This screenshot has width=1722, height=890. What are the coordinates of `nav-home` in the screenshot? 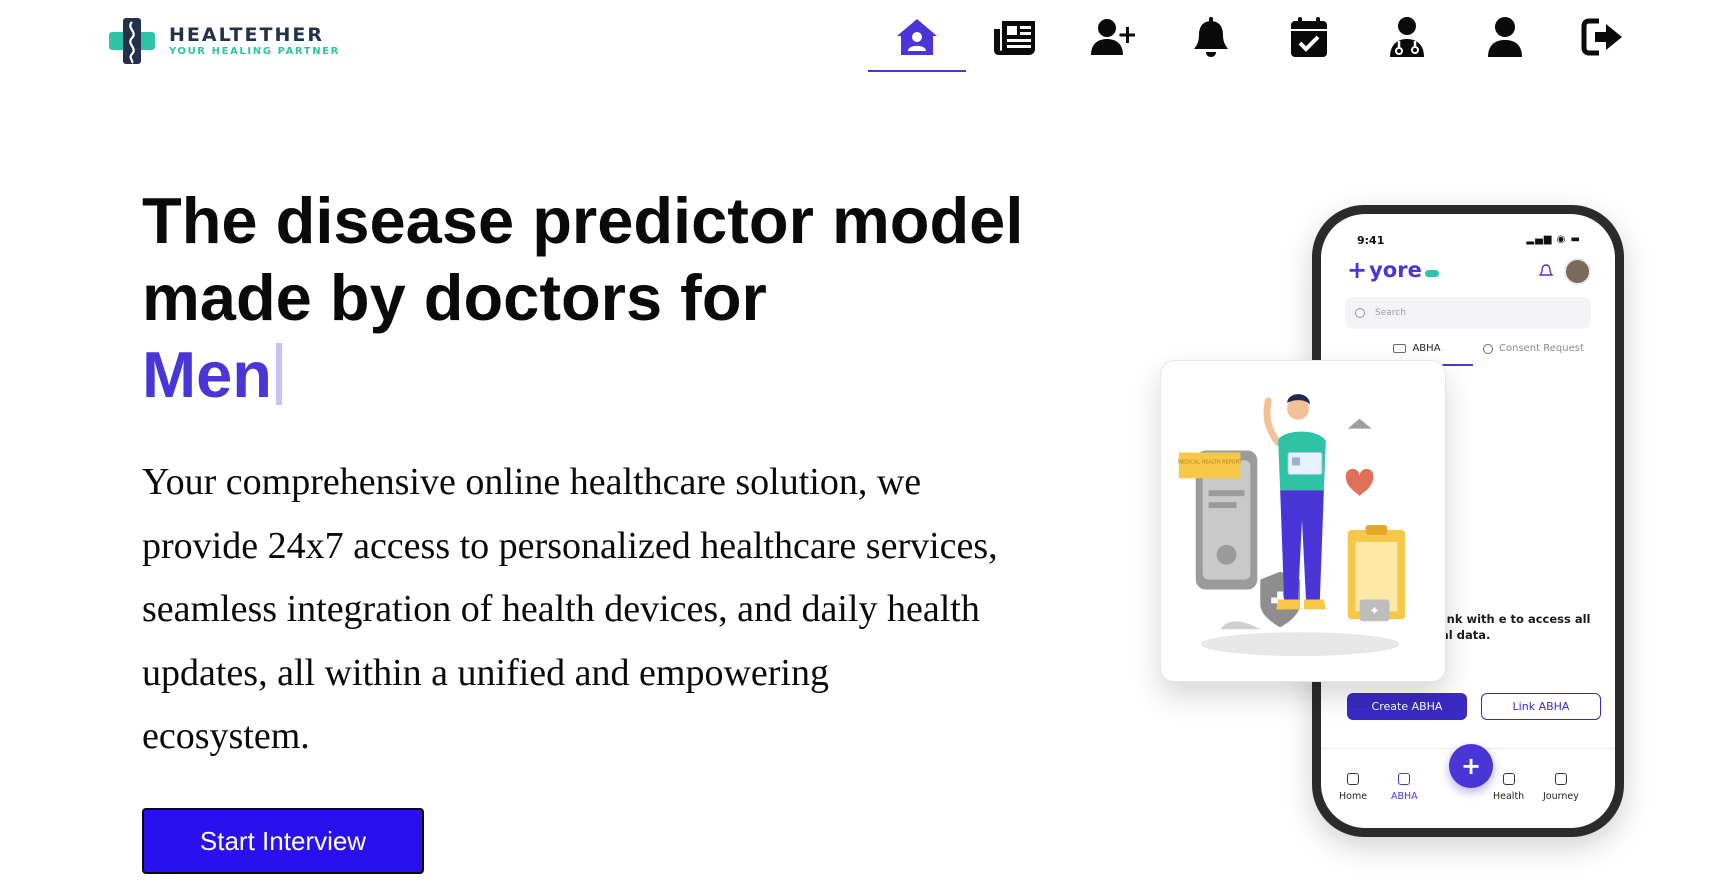 It's located at (917, 37).